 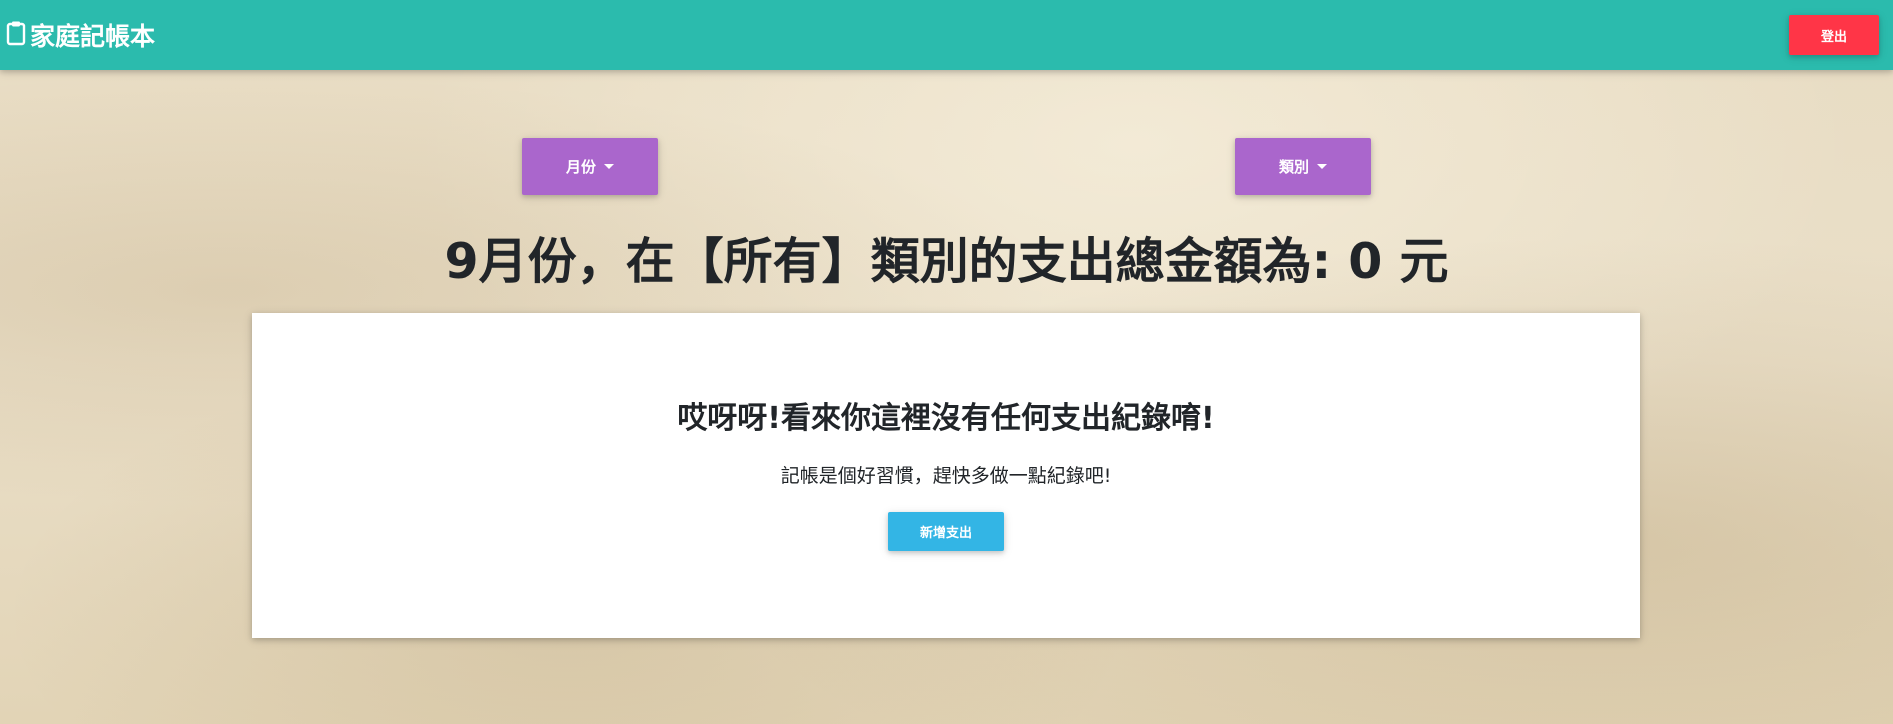 What do you see at coordinates (1293, 167) in the screenshot?
I see `category-dropdown-label: 類別` at bounding box center [1293, 167].